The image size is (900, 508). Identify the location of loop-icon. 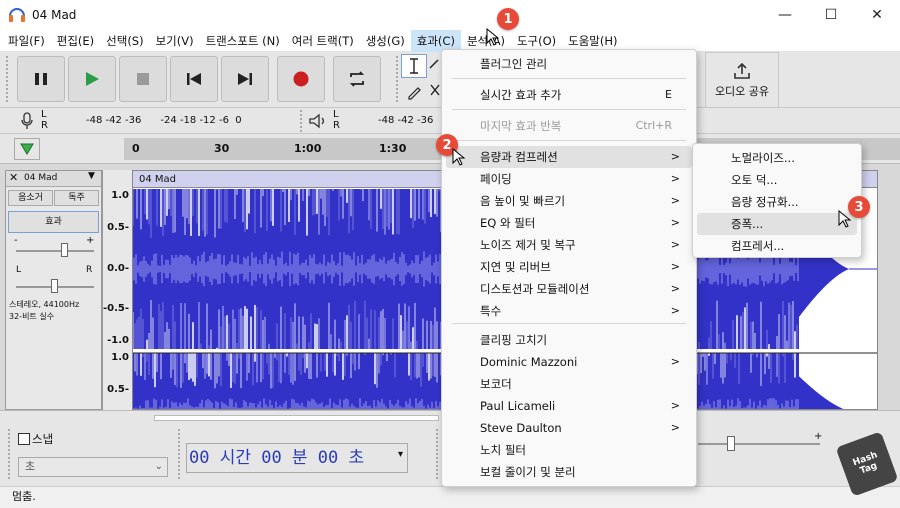
(357, 79).